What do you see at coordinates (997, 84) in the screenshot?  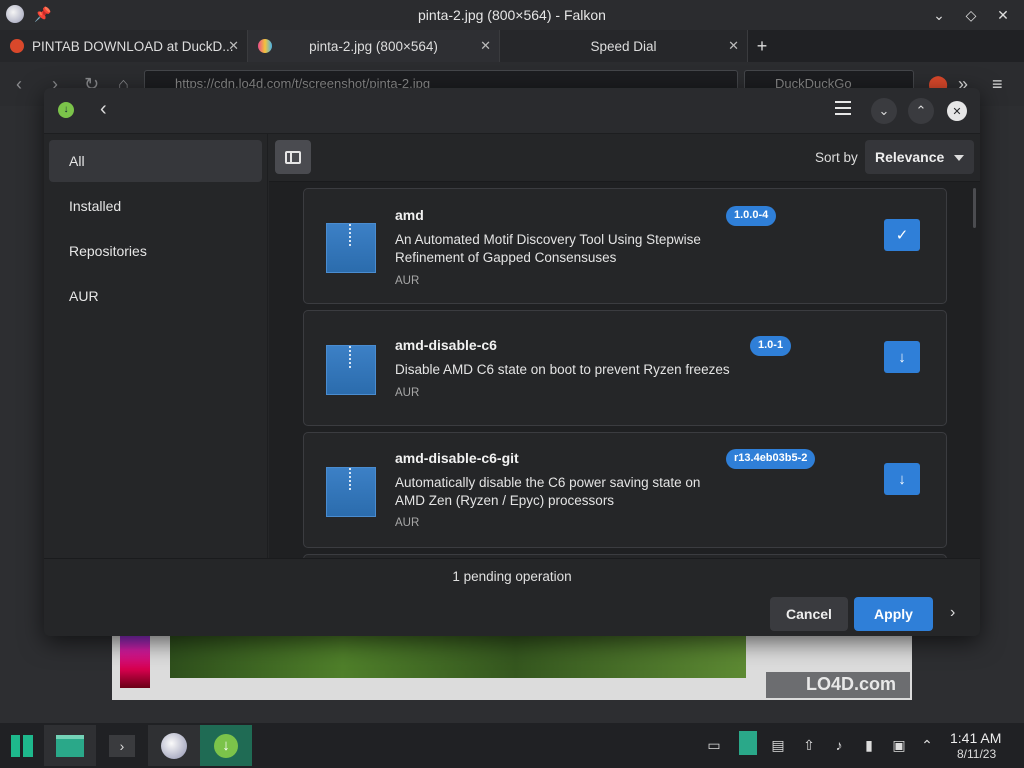 I see `main-menu-icon: ≡` at bounding box center [997, 84].